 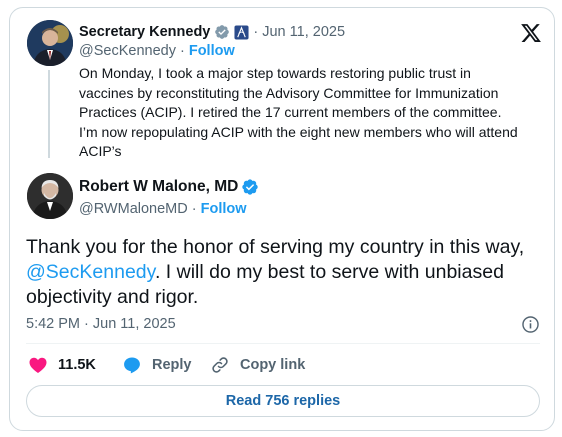 I want to click on author-name: Secretary Kennedy, so click(x=144, y=32).